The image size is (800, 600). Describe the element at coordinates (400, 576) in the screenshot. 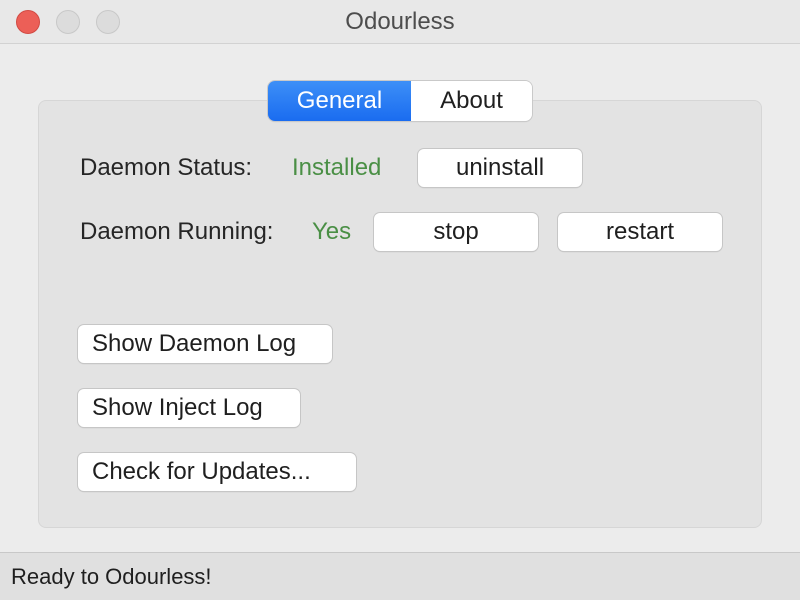

I see `status-bar: Ready to Odourless!` at that location.